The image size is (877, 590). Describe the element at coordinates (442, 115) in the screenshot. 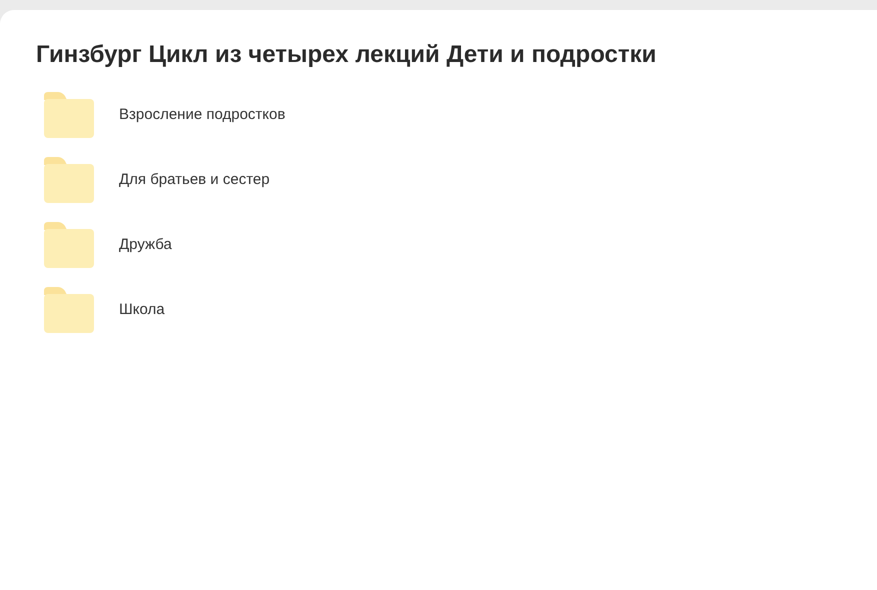

I see `folder-item: Взросление подростков` at that location.